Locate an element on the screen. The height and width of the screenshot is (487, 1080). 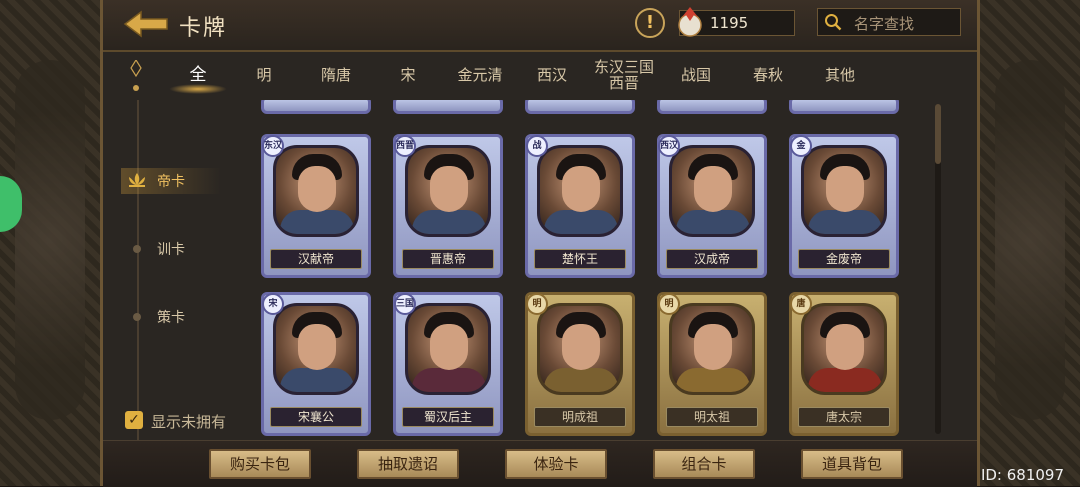
card-name: 宋襄公 is located at coordinates (316, 417).